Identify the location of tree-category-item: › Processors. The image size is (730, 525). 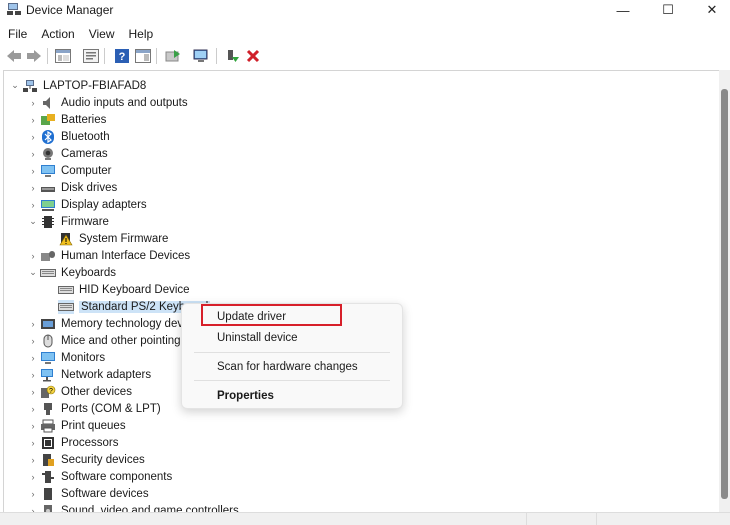
(72, 442).